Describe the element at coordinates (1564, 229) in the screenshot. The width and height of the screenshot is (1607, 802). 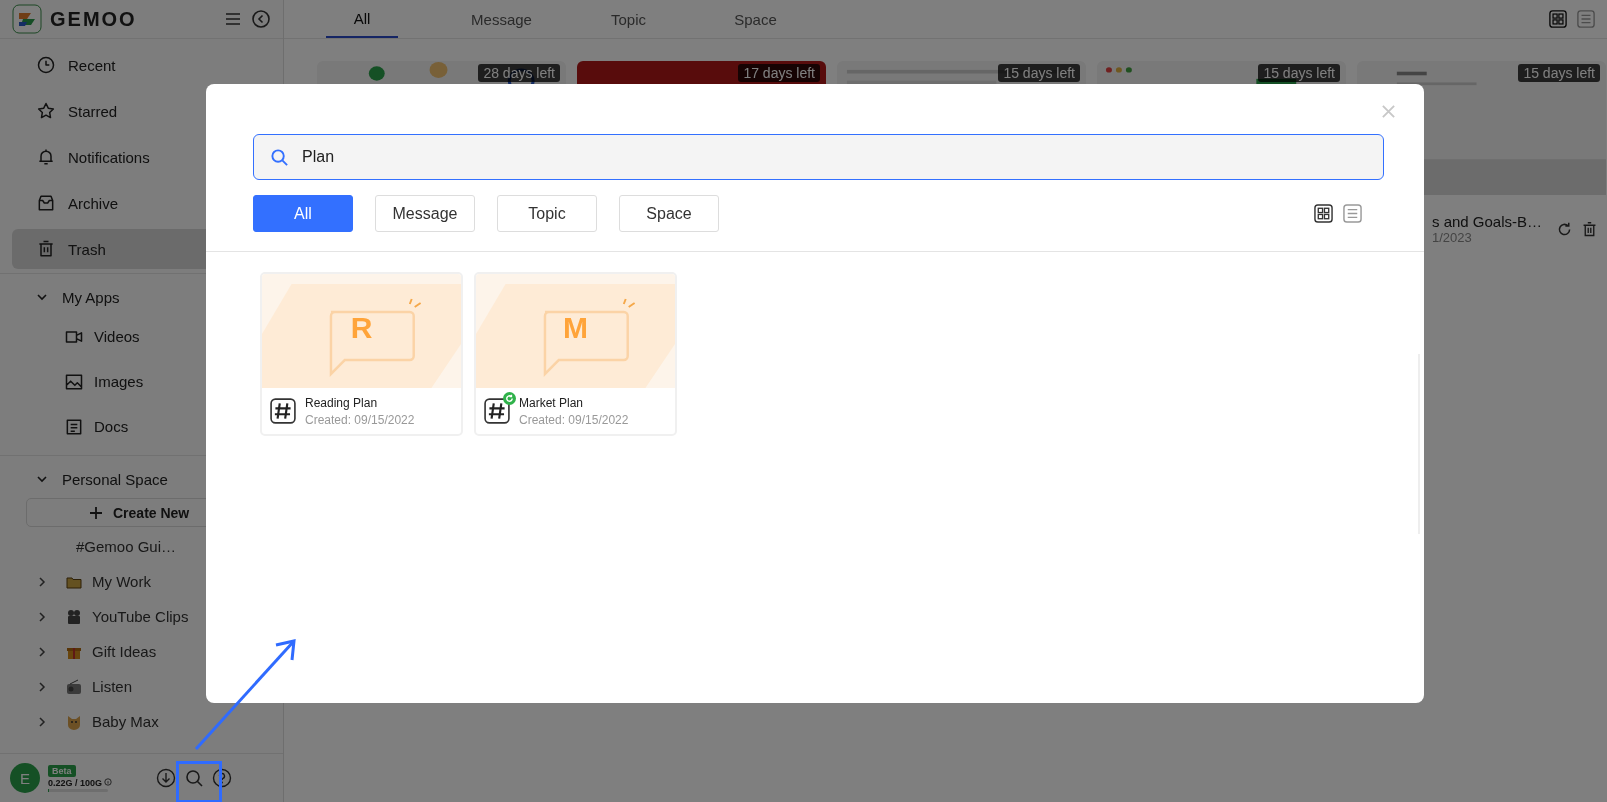
I see `restore-icon` at that location.